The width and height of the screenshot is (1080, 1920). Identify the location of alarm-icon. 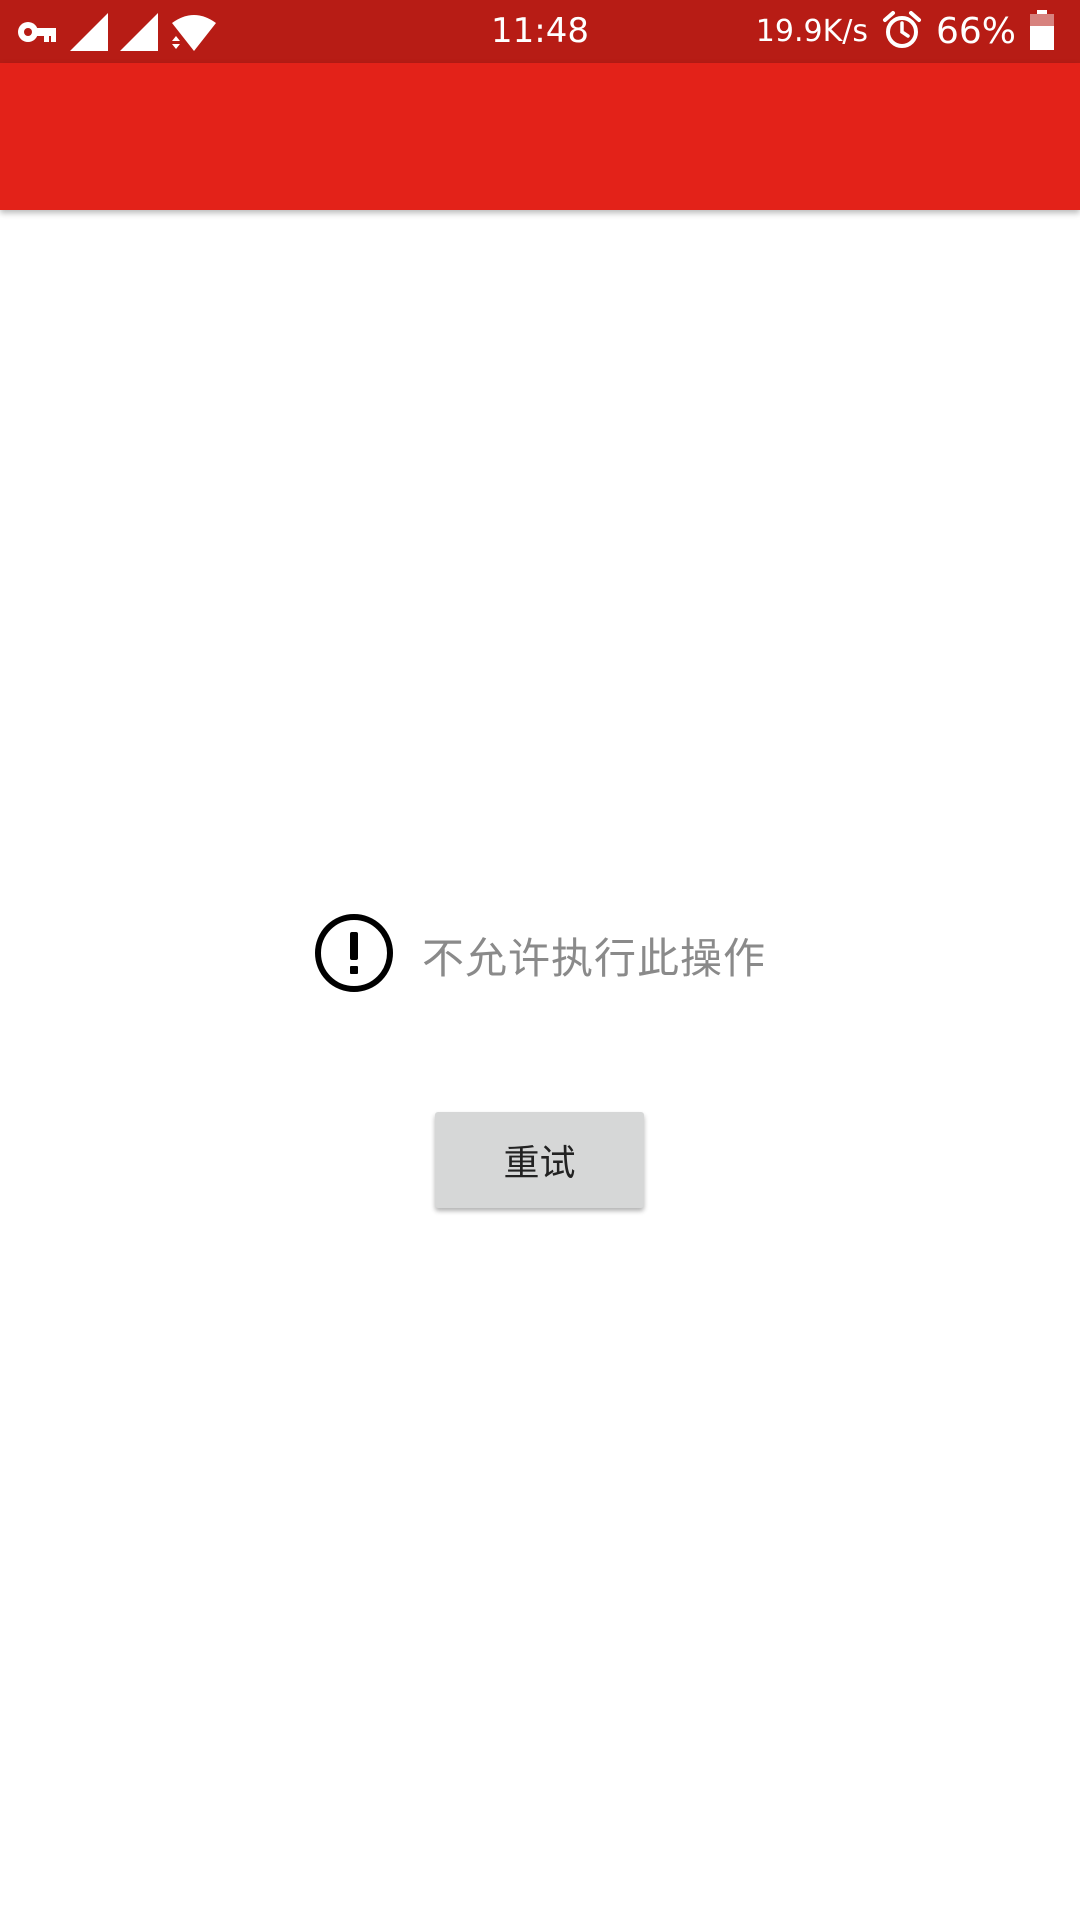
(902, 32).